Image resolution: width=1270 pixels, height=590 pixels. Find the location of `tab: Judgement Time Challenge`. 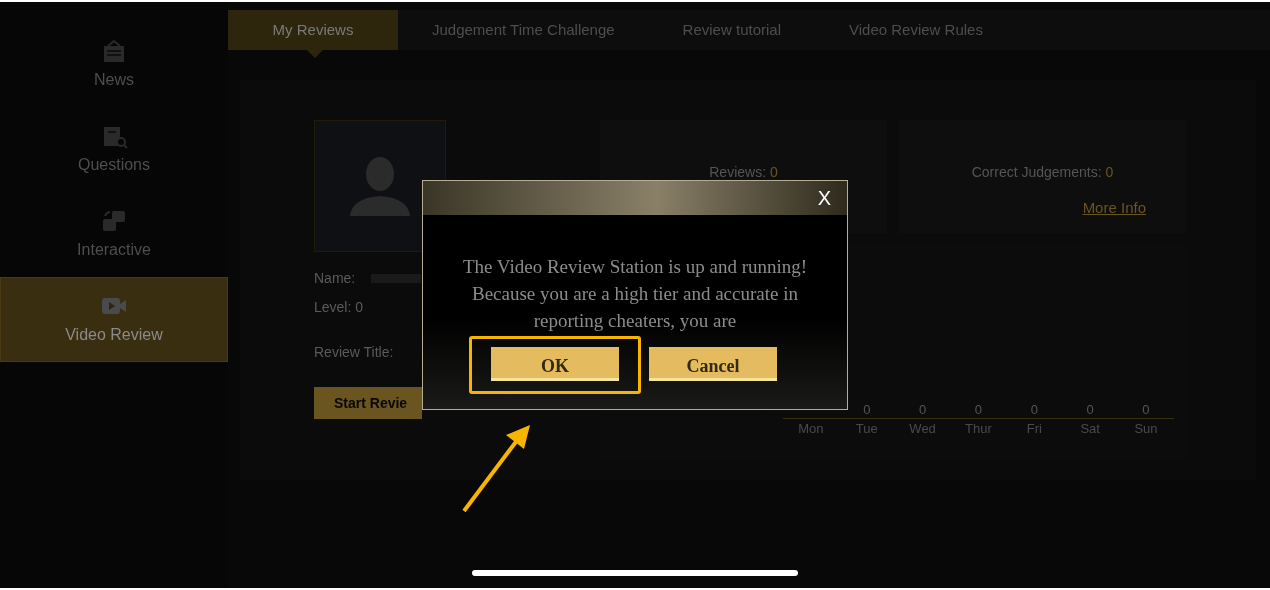

tab: Judgement Time Challenge is located at coordinates (523, 30).